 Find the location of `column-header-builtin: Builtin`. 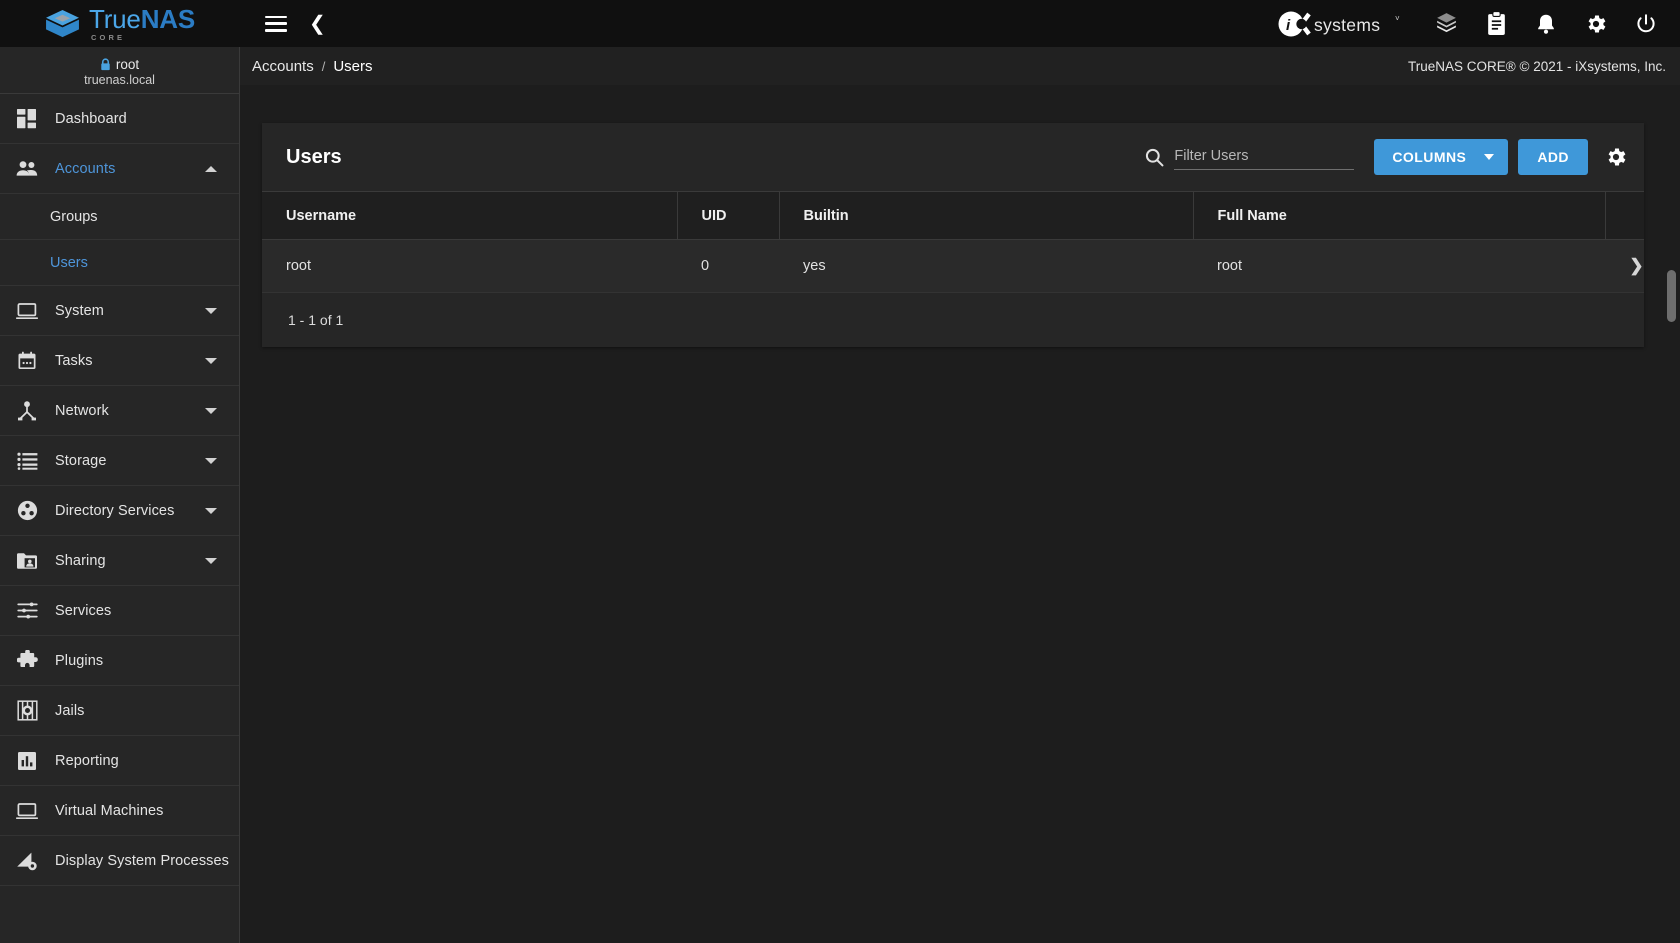

column-header-builtin: Builtin is located at coordinates (986, 215).